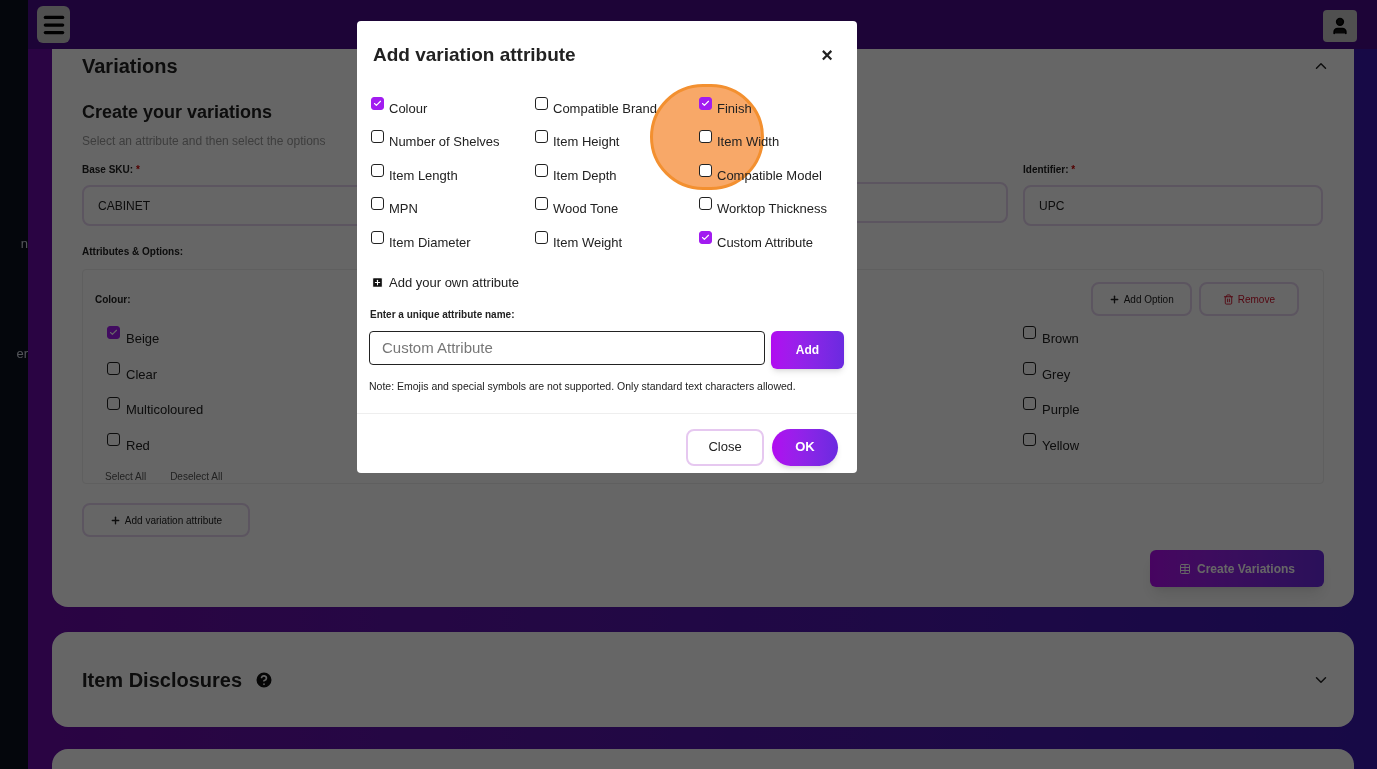 The height and width of the screenshot is (769, 1377). Describe the element at coordinates (772, 209) in the screenshot. I see `attribute-option: Worktop Thickness` at that location.